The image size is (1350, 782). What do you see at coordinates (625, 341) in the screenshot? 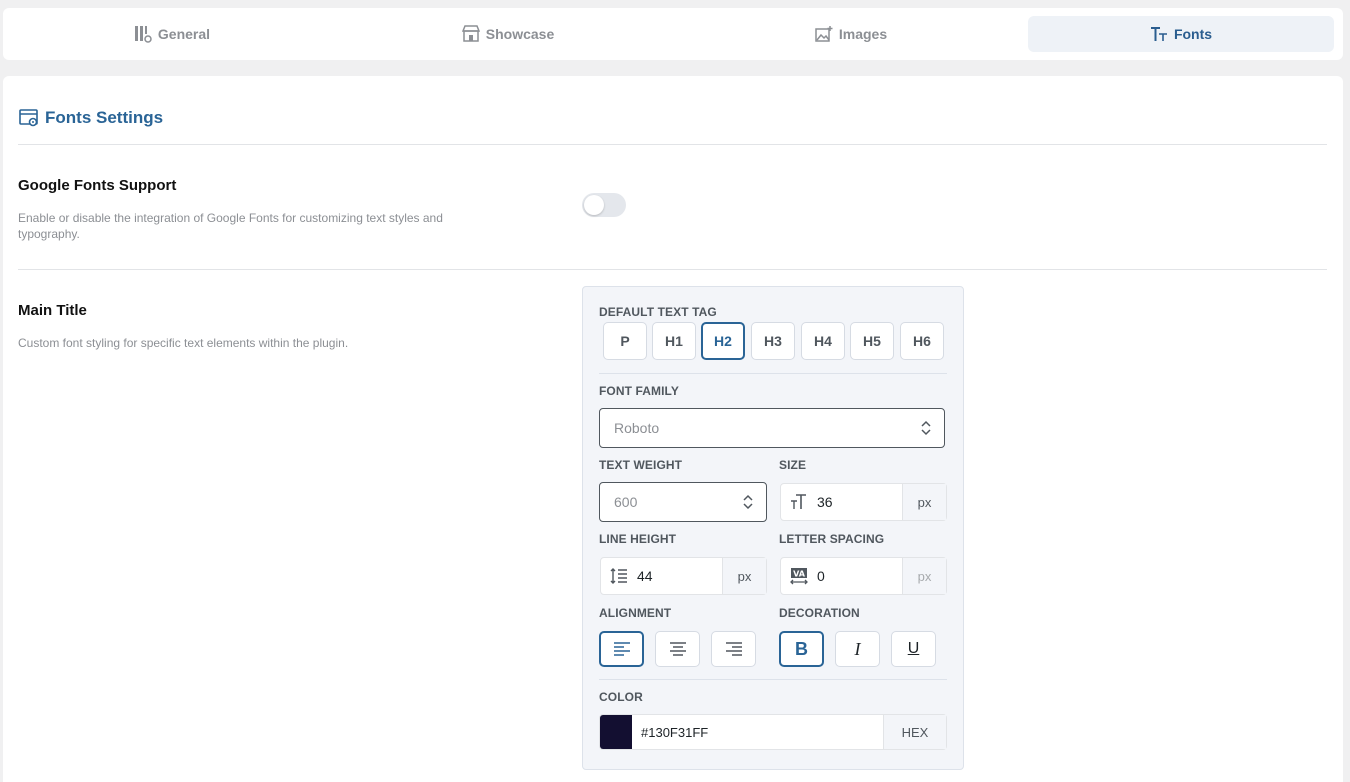
I see `tag-p-button: P` at bounding box center [625, 341].